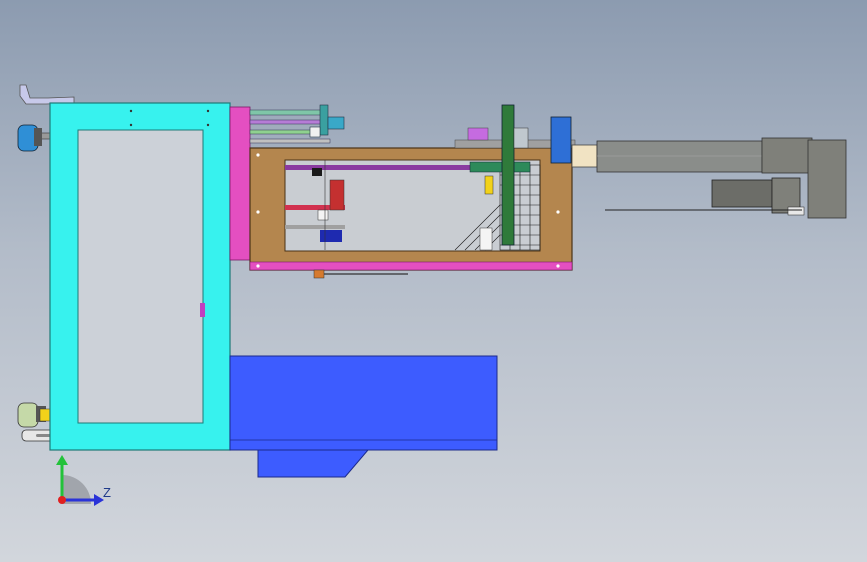  Describe the element at coordinates (360, 274) in the screenshot. I see `lever-rod` at that location.